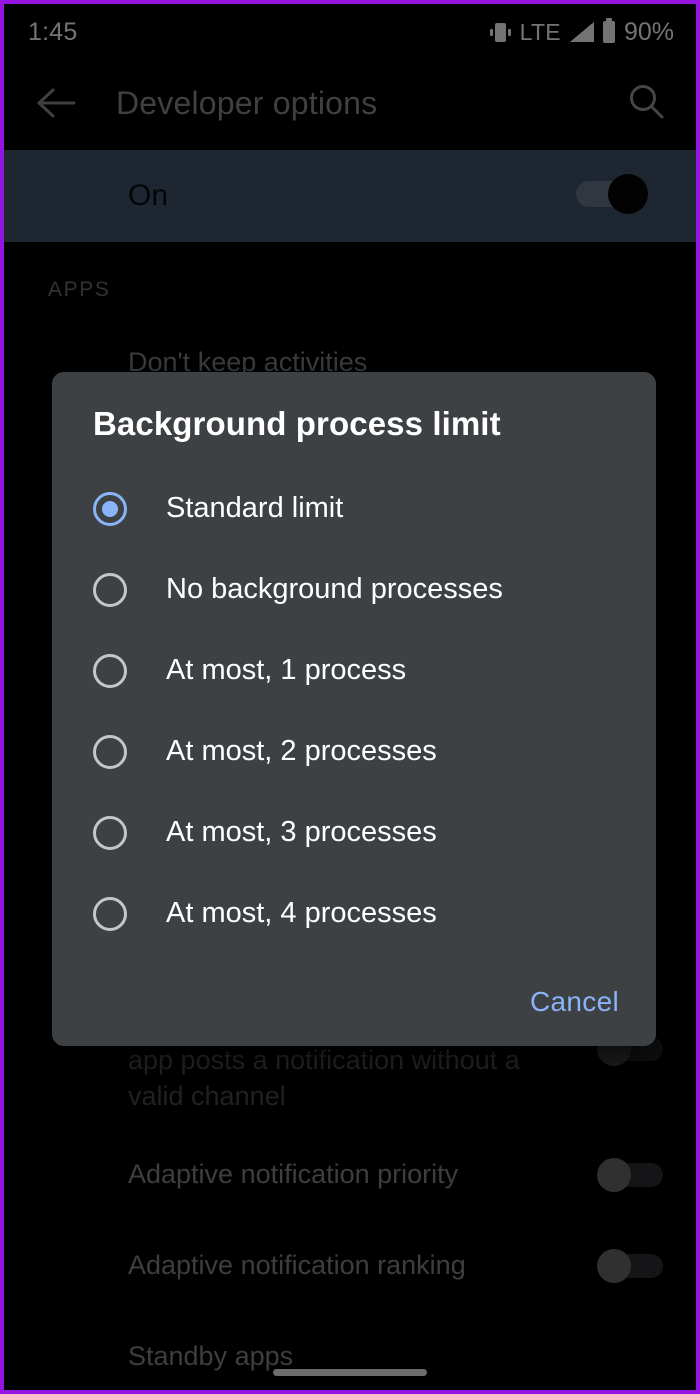  Describe the element at coordinates (301, 751) in the screenshot. I see `radio-option-label: At most, 2 processes` at that location.